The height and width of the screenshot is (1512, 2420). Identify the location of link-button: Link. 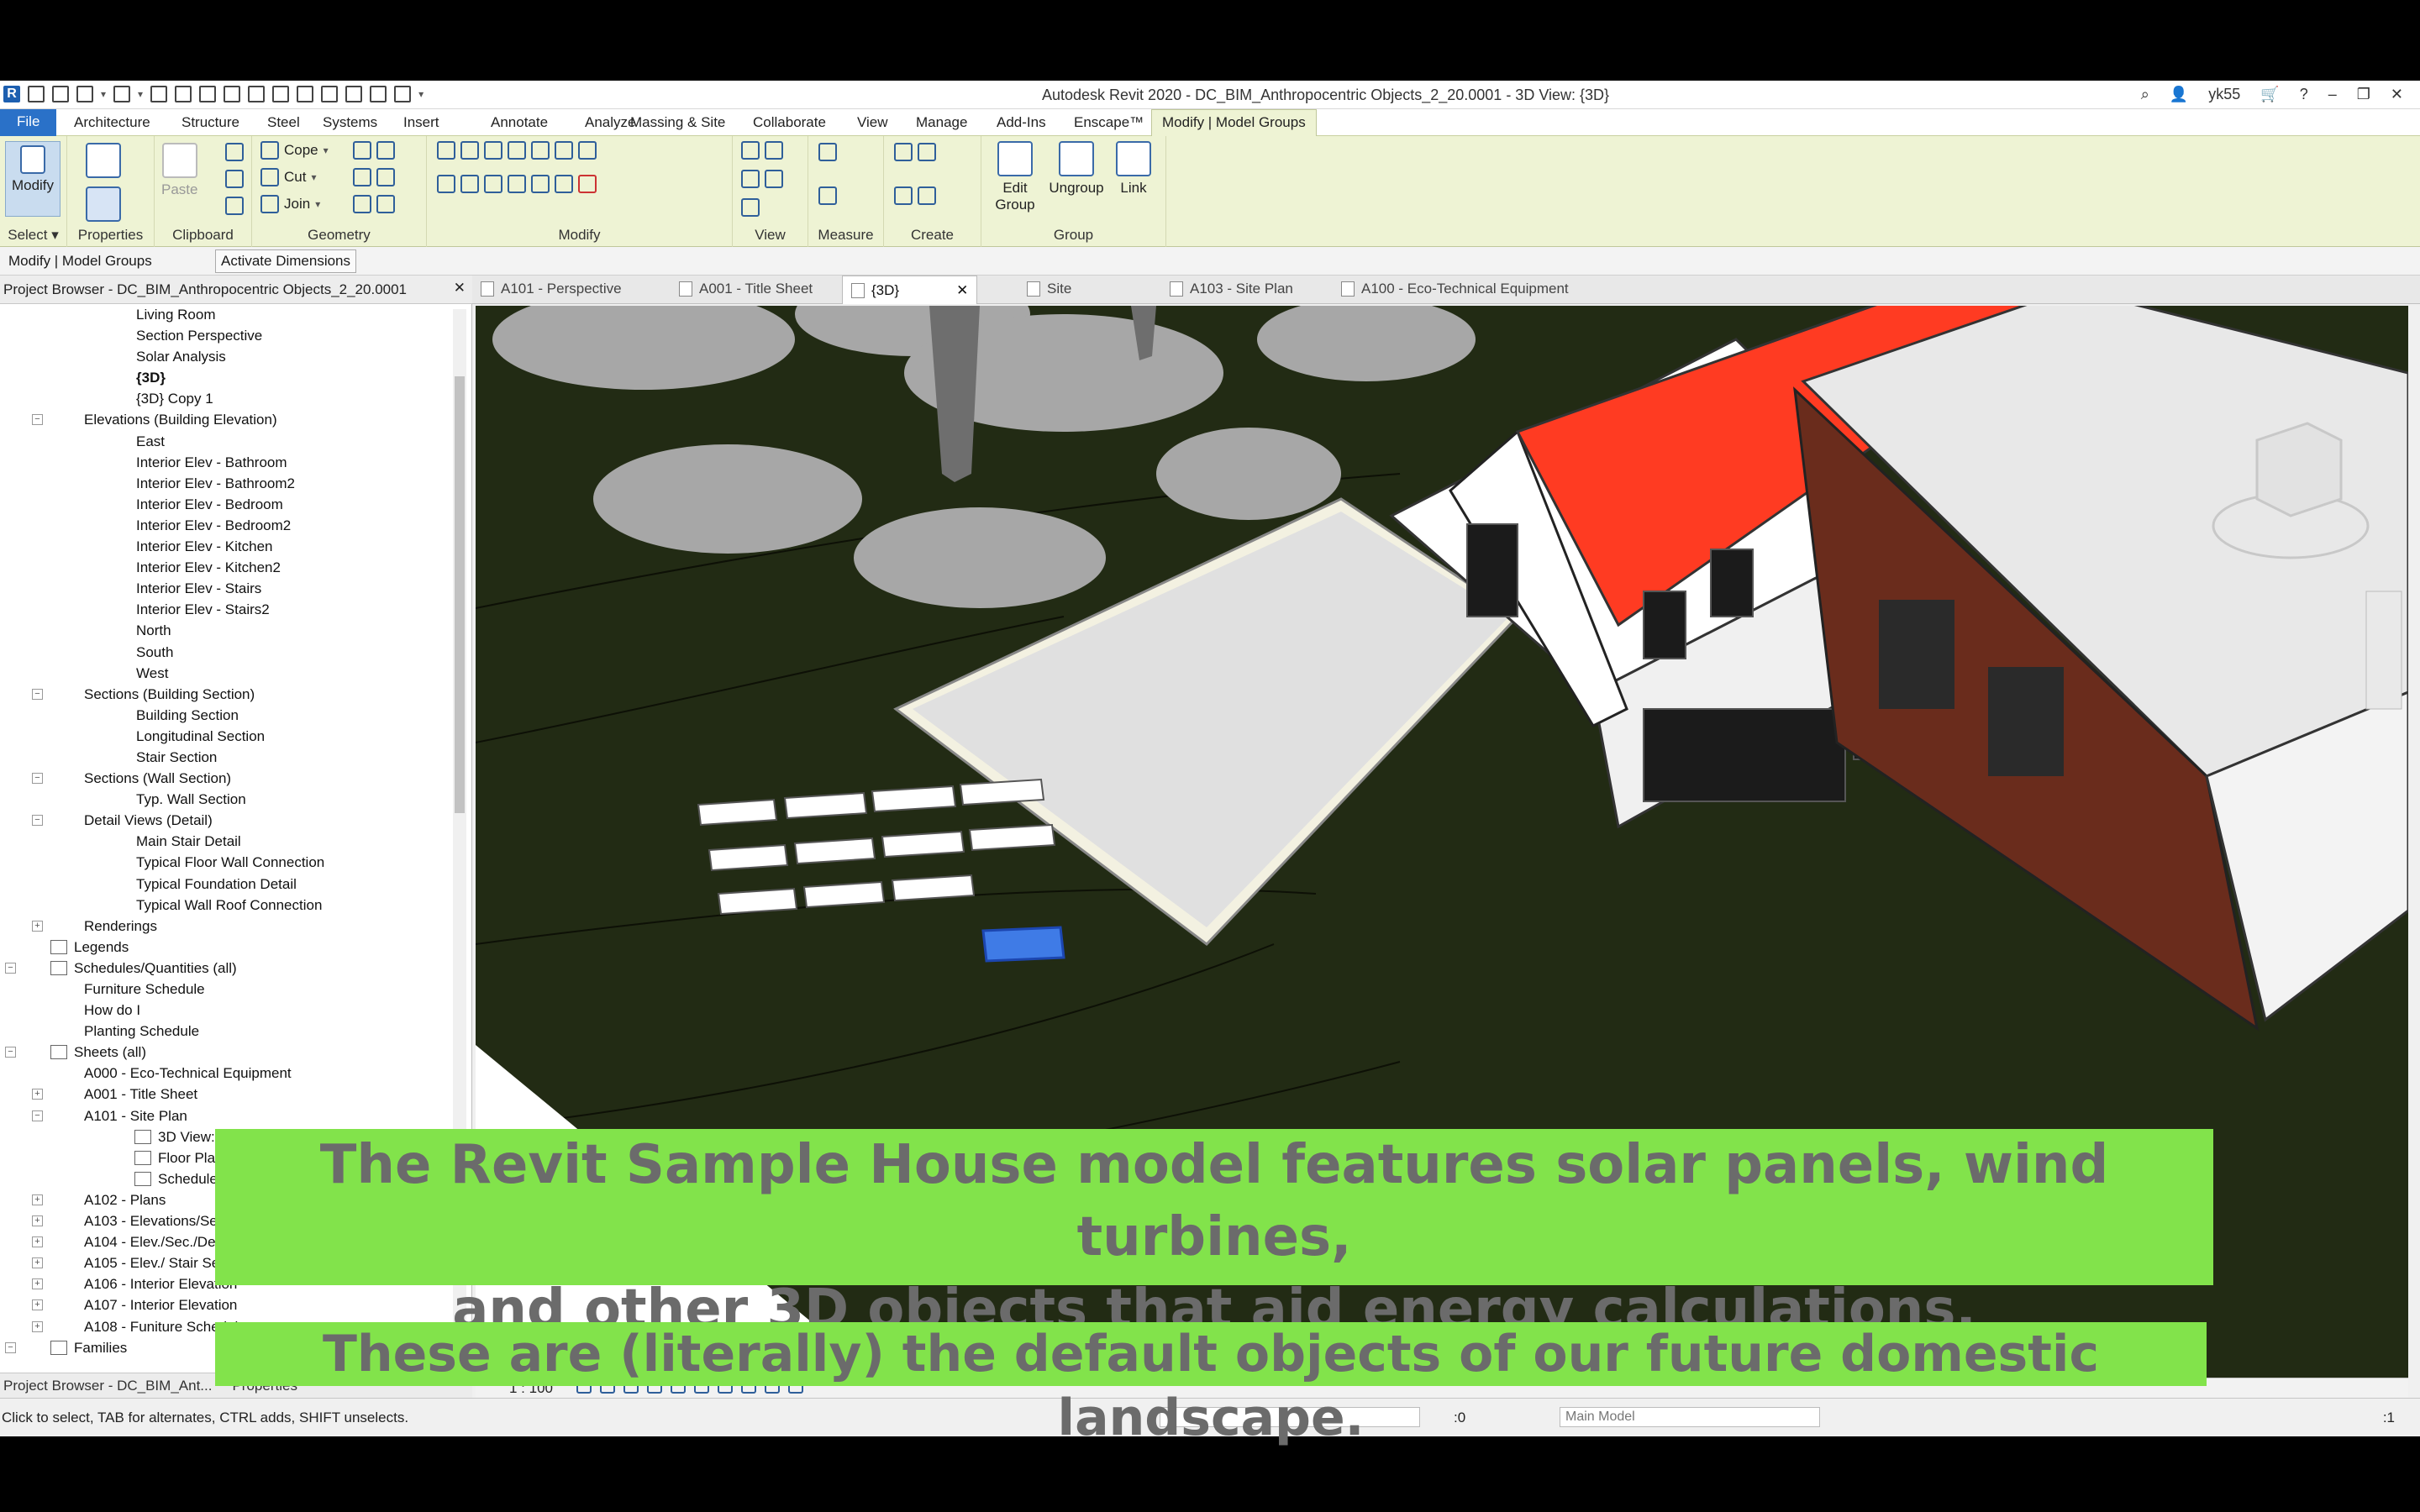
(1134, 169).